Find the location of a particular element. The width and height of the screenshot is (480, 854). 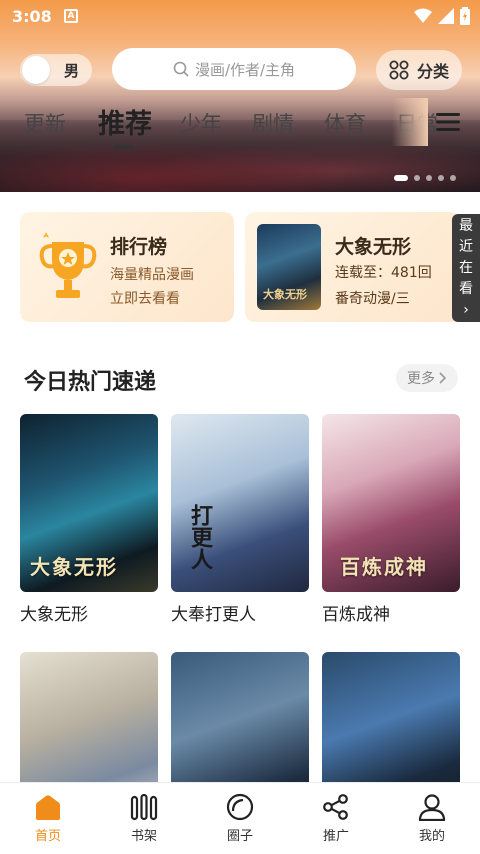

nav-circle-label: 圈子 is located at coordinates (239, 836).